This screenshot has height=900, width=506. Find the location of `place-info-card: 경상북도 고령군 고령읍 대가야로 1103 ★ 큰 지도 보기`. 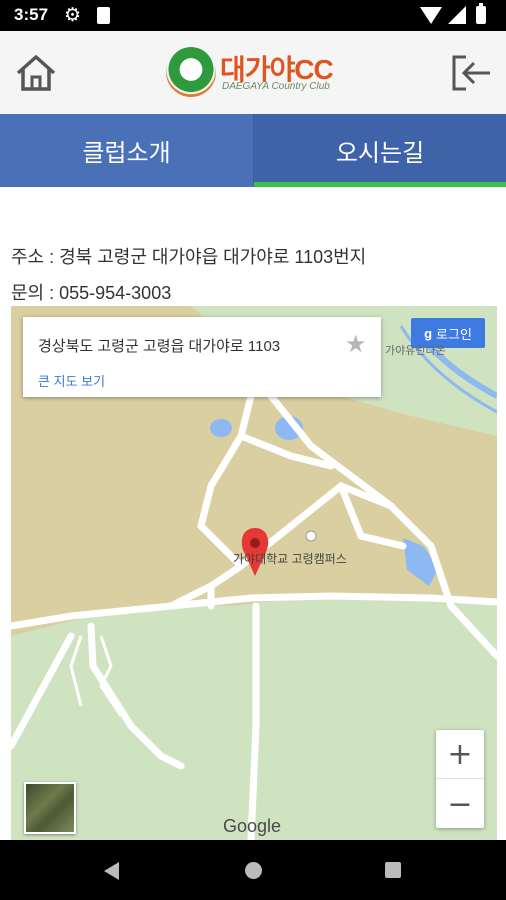

place-info-card: 경상북도 고령군 고령읍 대가야로 1103 ★ 큰 지도 보기 is located at coordinates (202, 357).